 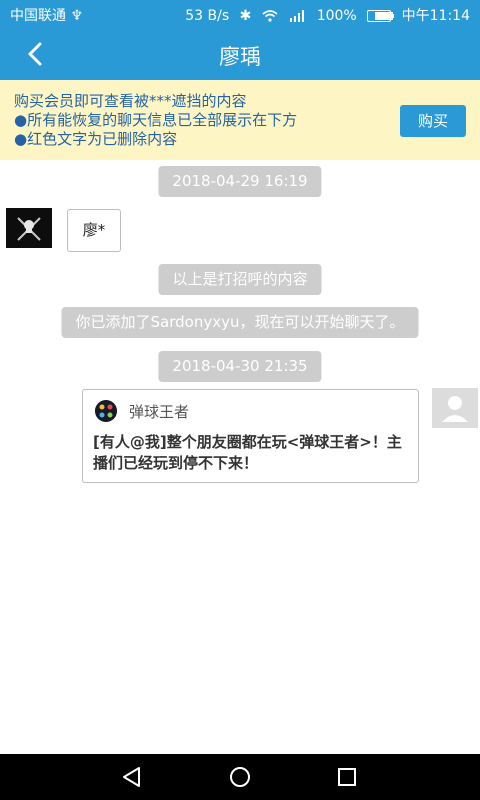 I want to click on page-title: 廖瑀, so click(x=240, y=57).